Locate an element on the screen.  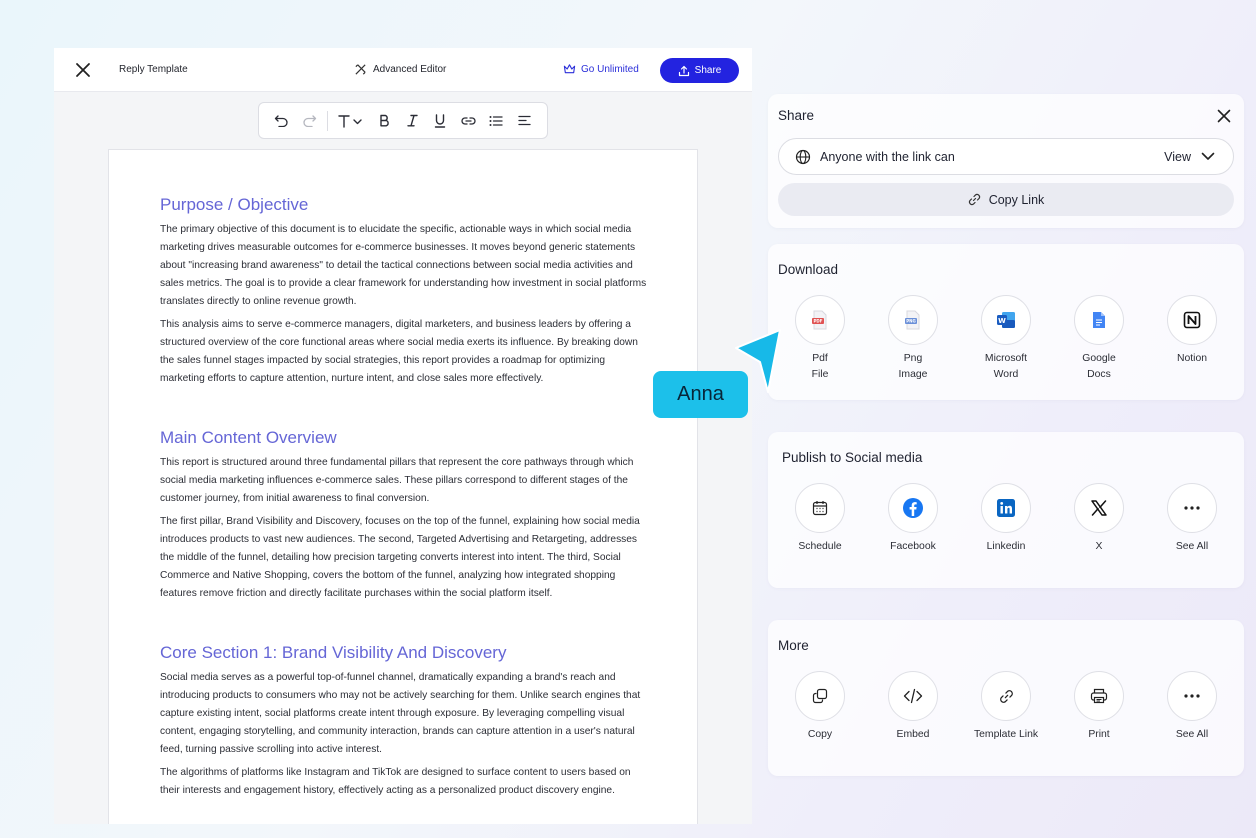
bold-button is located at coordinates (384, 121).